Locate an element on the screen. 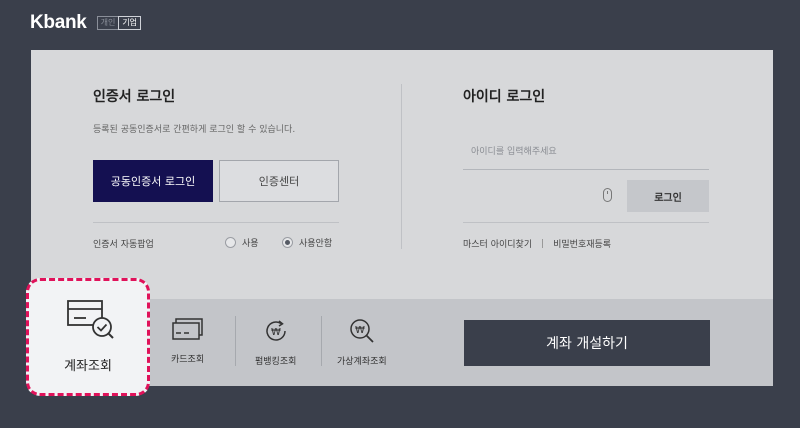  header: Kbank 개인 기업 is located at coordinates (86, 23).